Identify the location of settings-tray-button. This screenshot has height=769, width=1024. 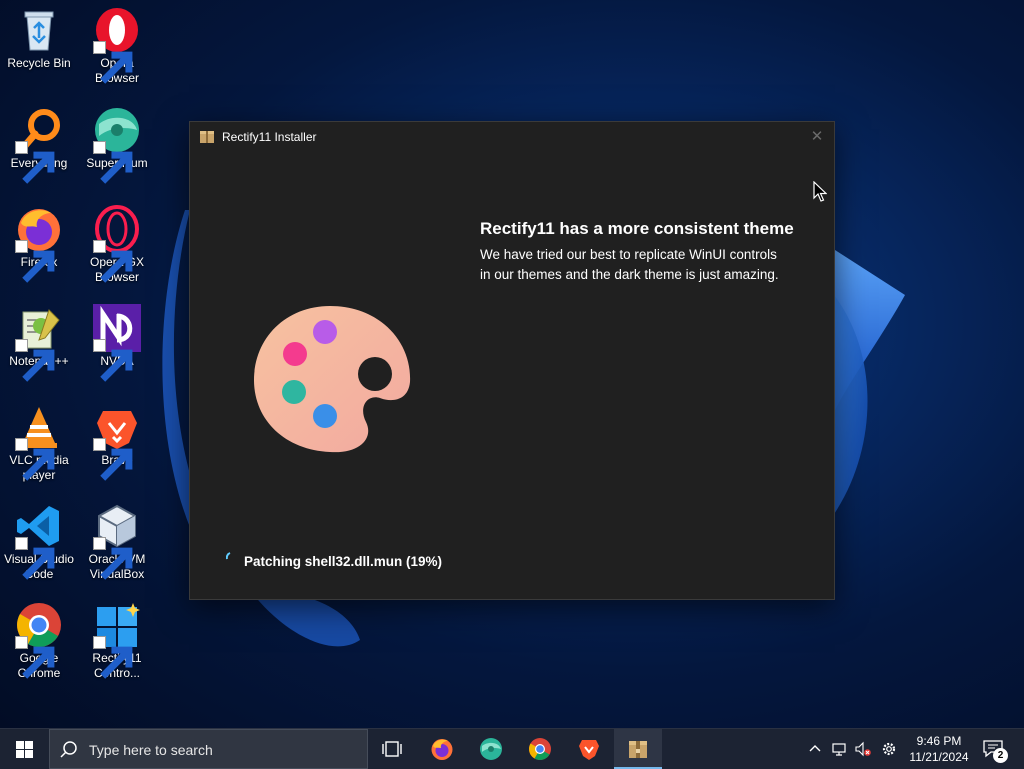
(889, 749).